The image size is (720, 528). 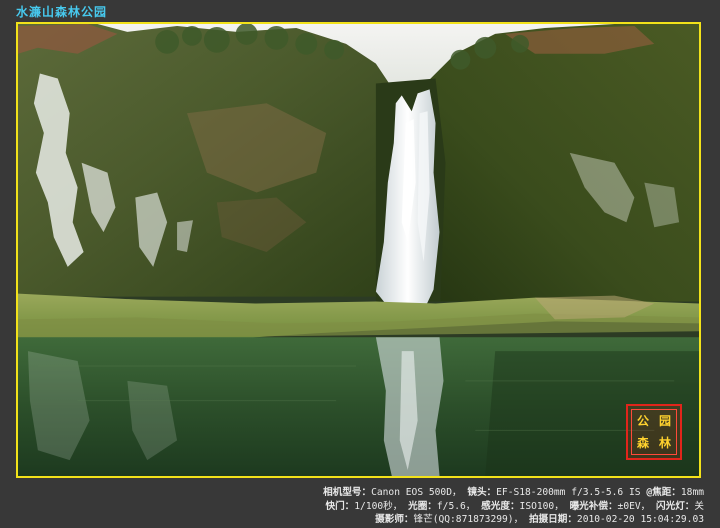 What do you see at coordinates (692, 492) in the screenshot?
I see `focal-value: 18mm` at bounding box center [692, 492].